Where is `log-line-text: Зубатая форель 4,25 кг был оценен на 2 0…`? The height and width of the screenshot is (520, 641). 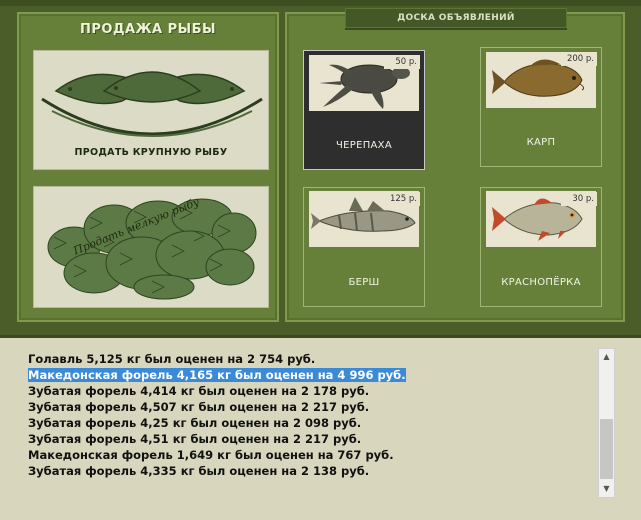
log-line-text: Зубатая форель 4,25 кг был оценен на 2 0… is located at coordinates (195, 423).